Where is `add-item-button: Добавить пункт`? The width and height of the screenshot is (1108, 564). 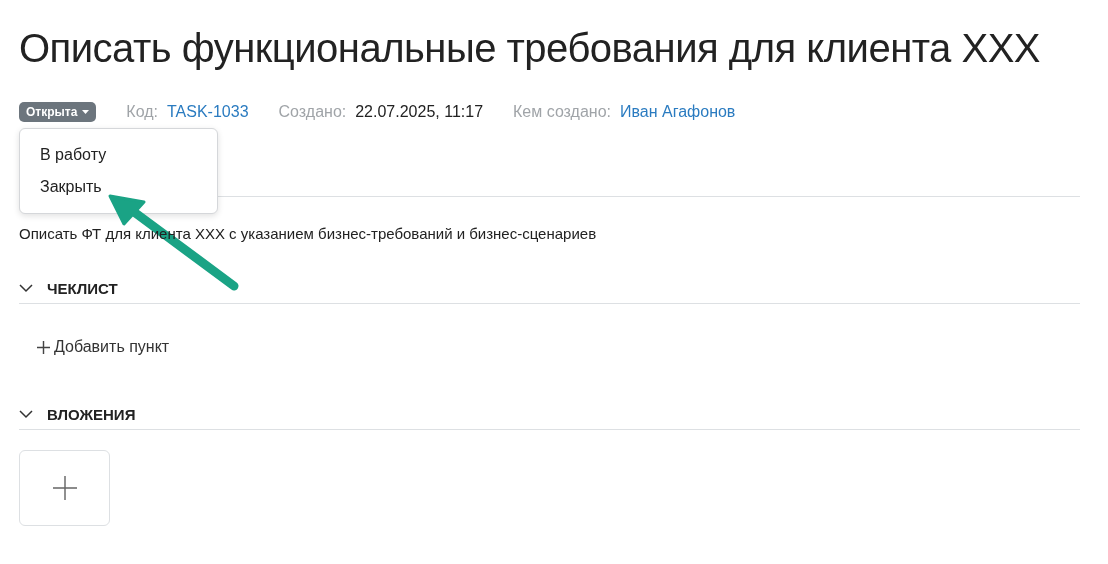 add-item-button: Добавить пункт is located at coordinates (103, 347).